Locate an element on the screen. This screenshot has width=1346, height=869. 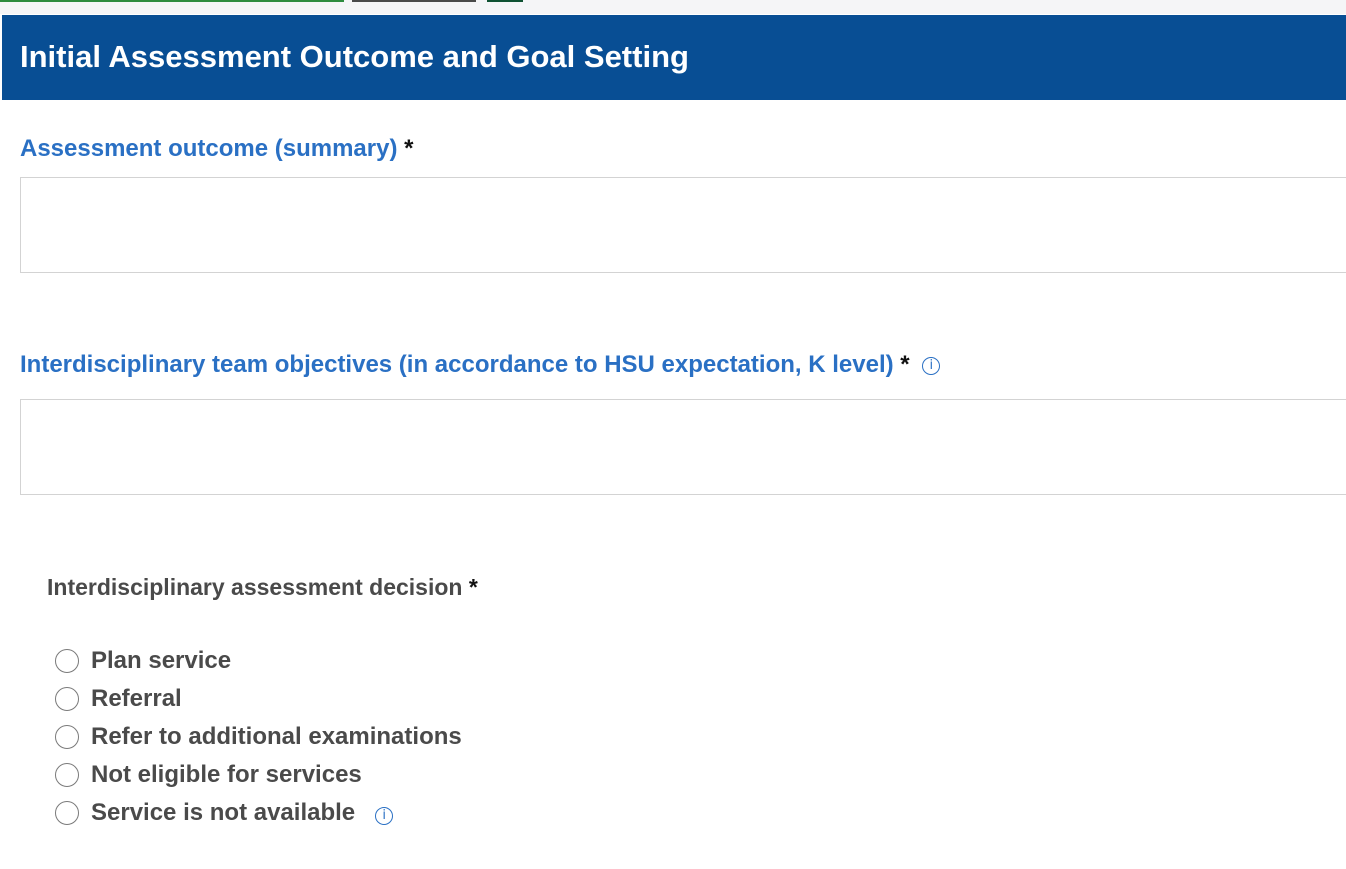
toolbar-button-dark is located at coordinates (505, 1).